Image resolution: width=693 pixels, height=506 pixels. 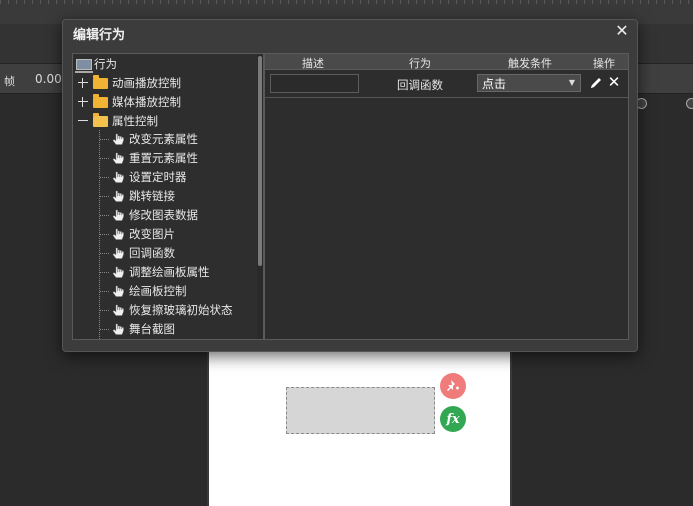 I want to click on frame-value: 0.00, so click(x=48, y=79).